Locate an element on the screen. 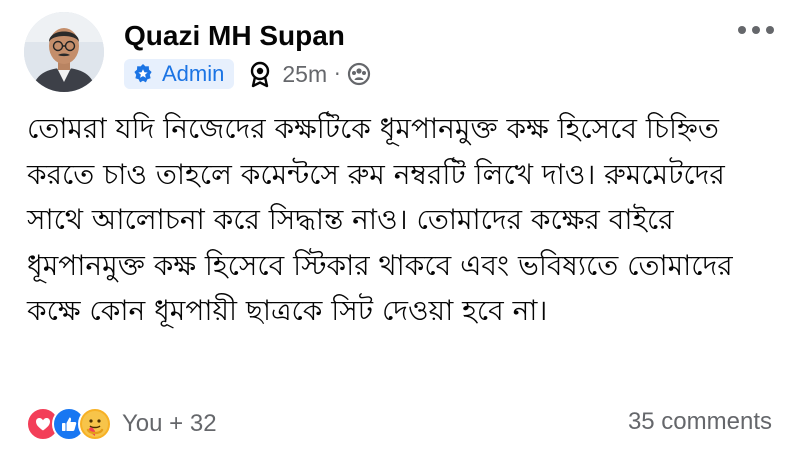 This screenshot has width=800, height=450. post-meta: Admin 25m · is located at coordinates (247, 74).